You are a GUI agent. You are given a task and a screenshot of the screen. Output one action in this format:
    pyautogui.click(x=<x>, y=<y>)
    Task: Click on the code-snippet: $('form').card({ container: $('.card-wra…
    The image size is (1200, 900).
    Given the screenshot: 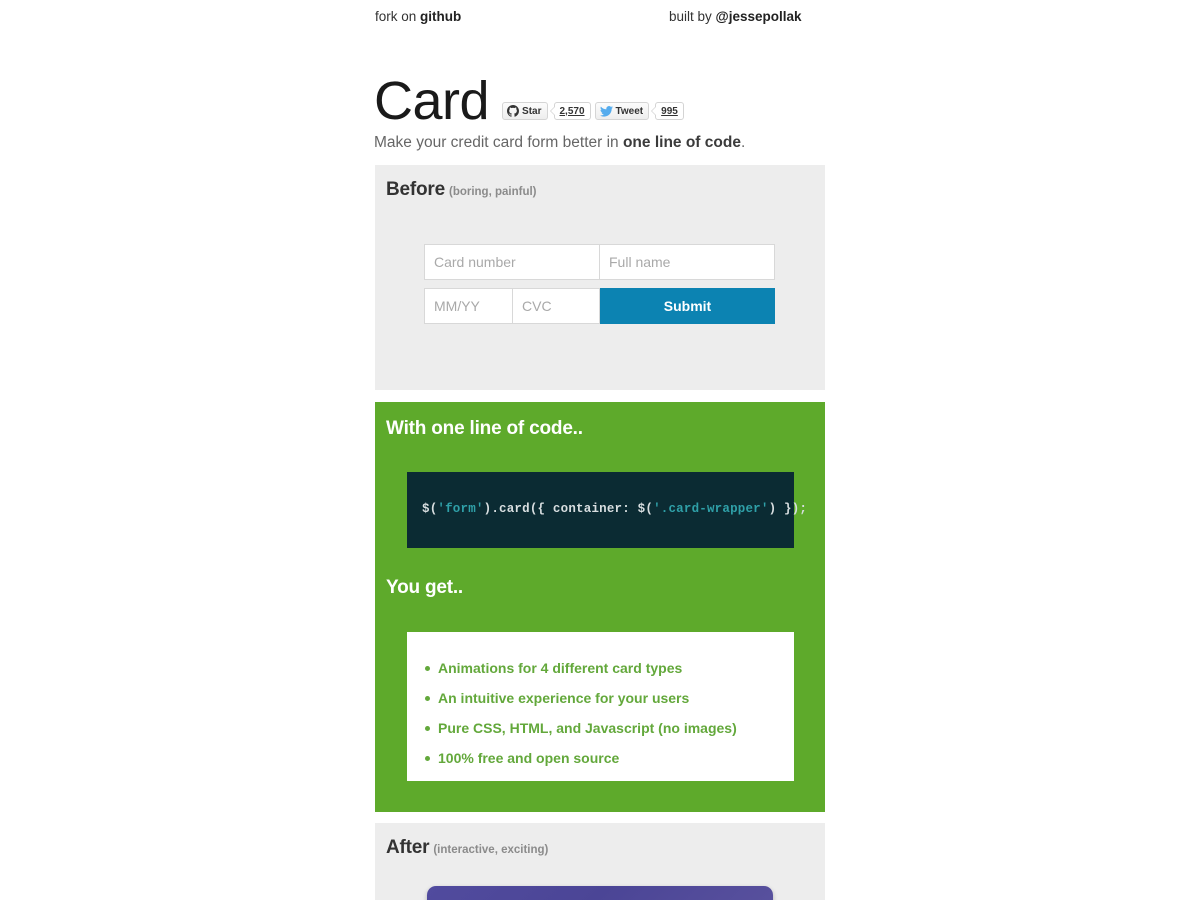 What is the action you would take?
    pyautogui.click(x=614, y=509)
    